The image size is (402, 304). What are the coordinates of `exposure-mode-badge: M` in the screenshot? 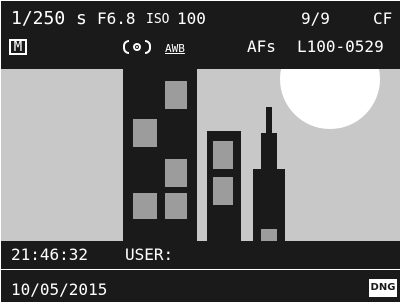 It's located at (18, 47).